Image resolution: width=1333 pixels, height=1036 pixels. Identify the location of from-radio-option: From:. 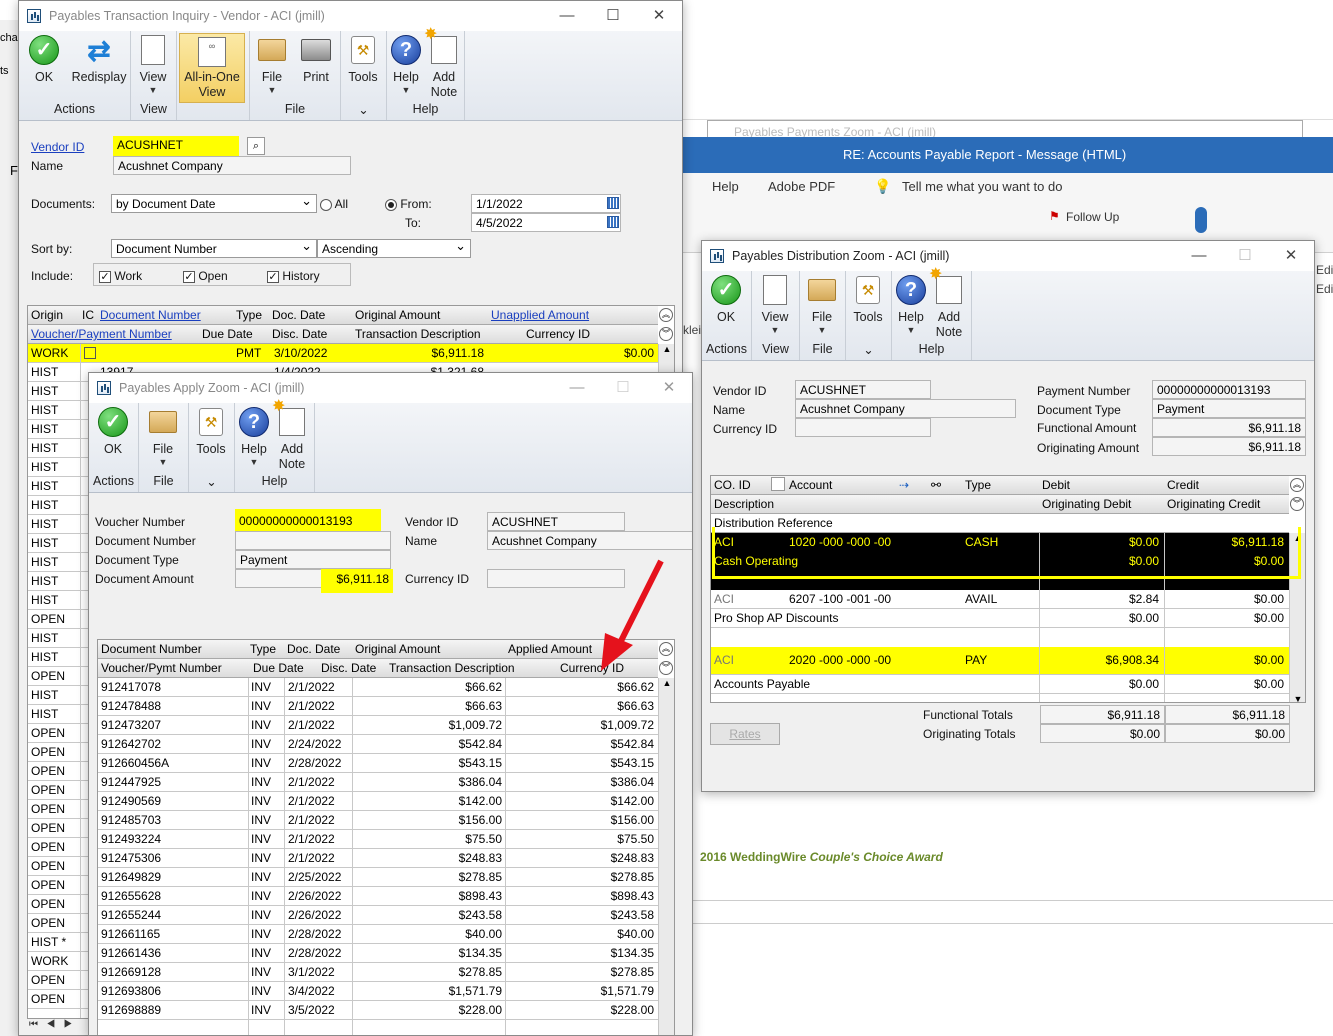
(408, 204).